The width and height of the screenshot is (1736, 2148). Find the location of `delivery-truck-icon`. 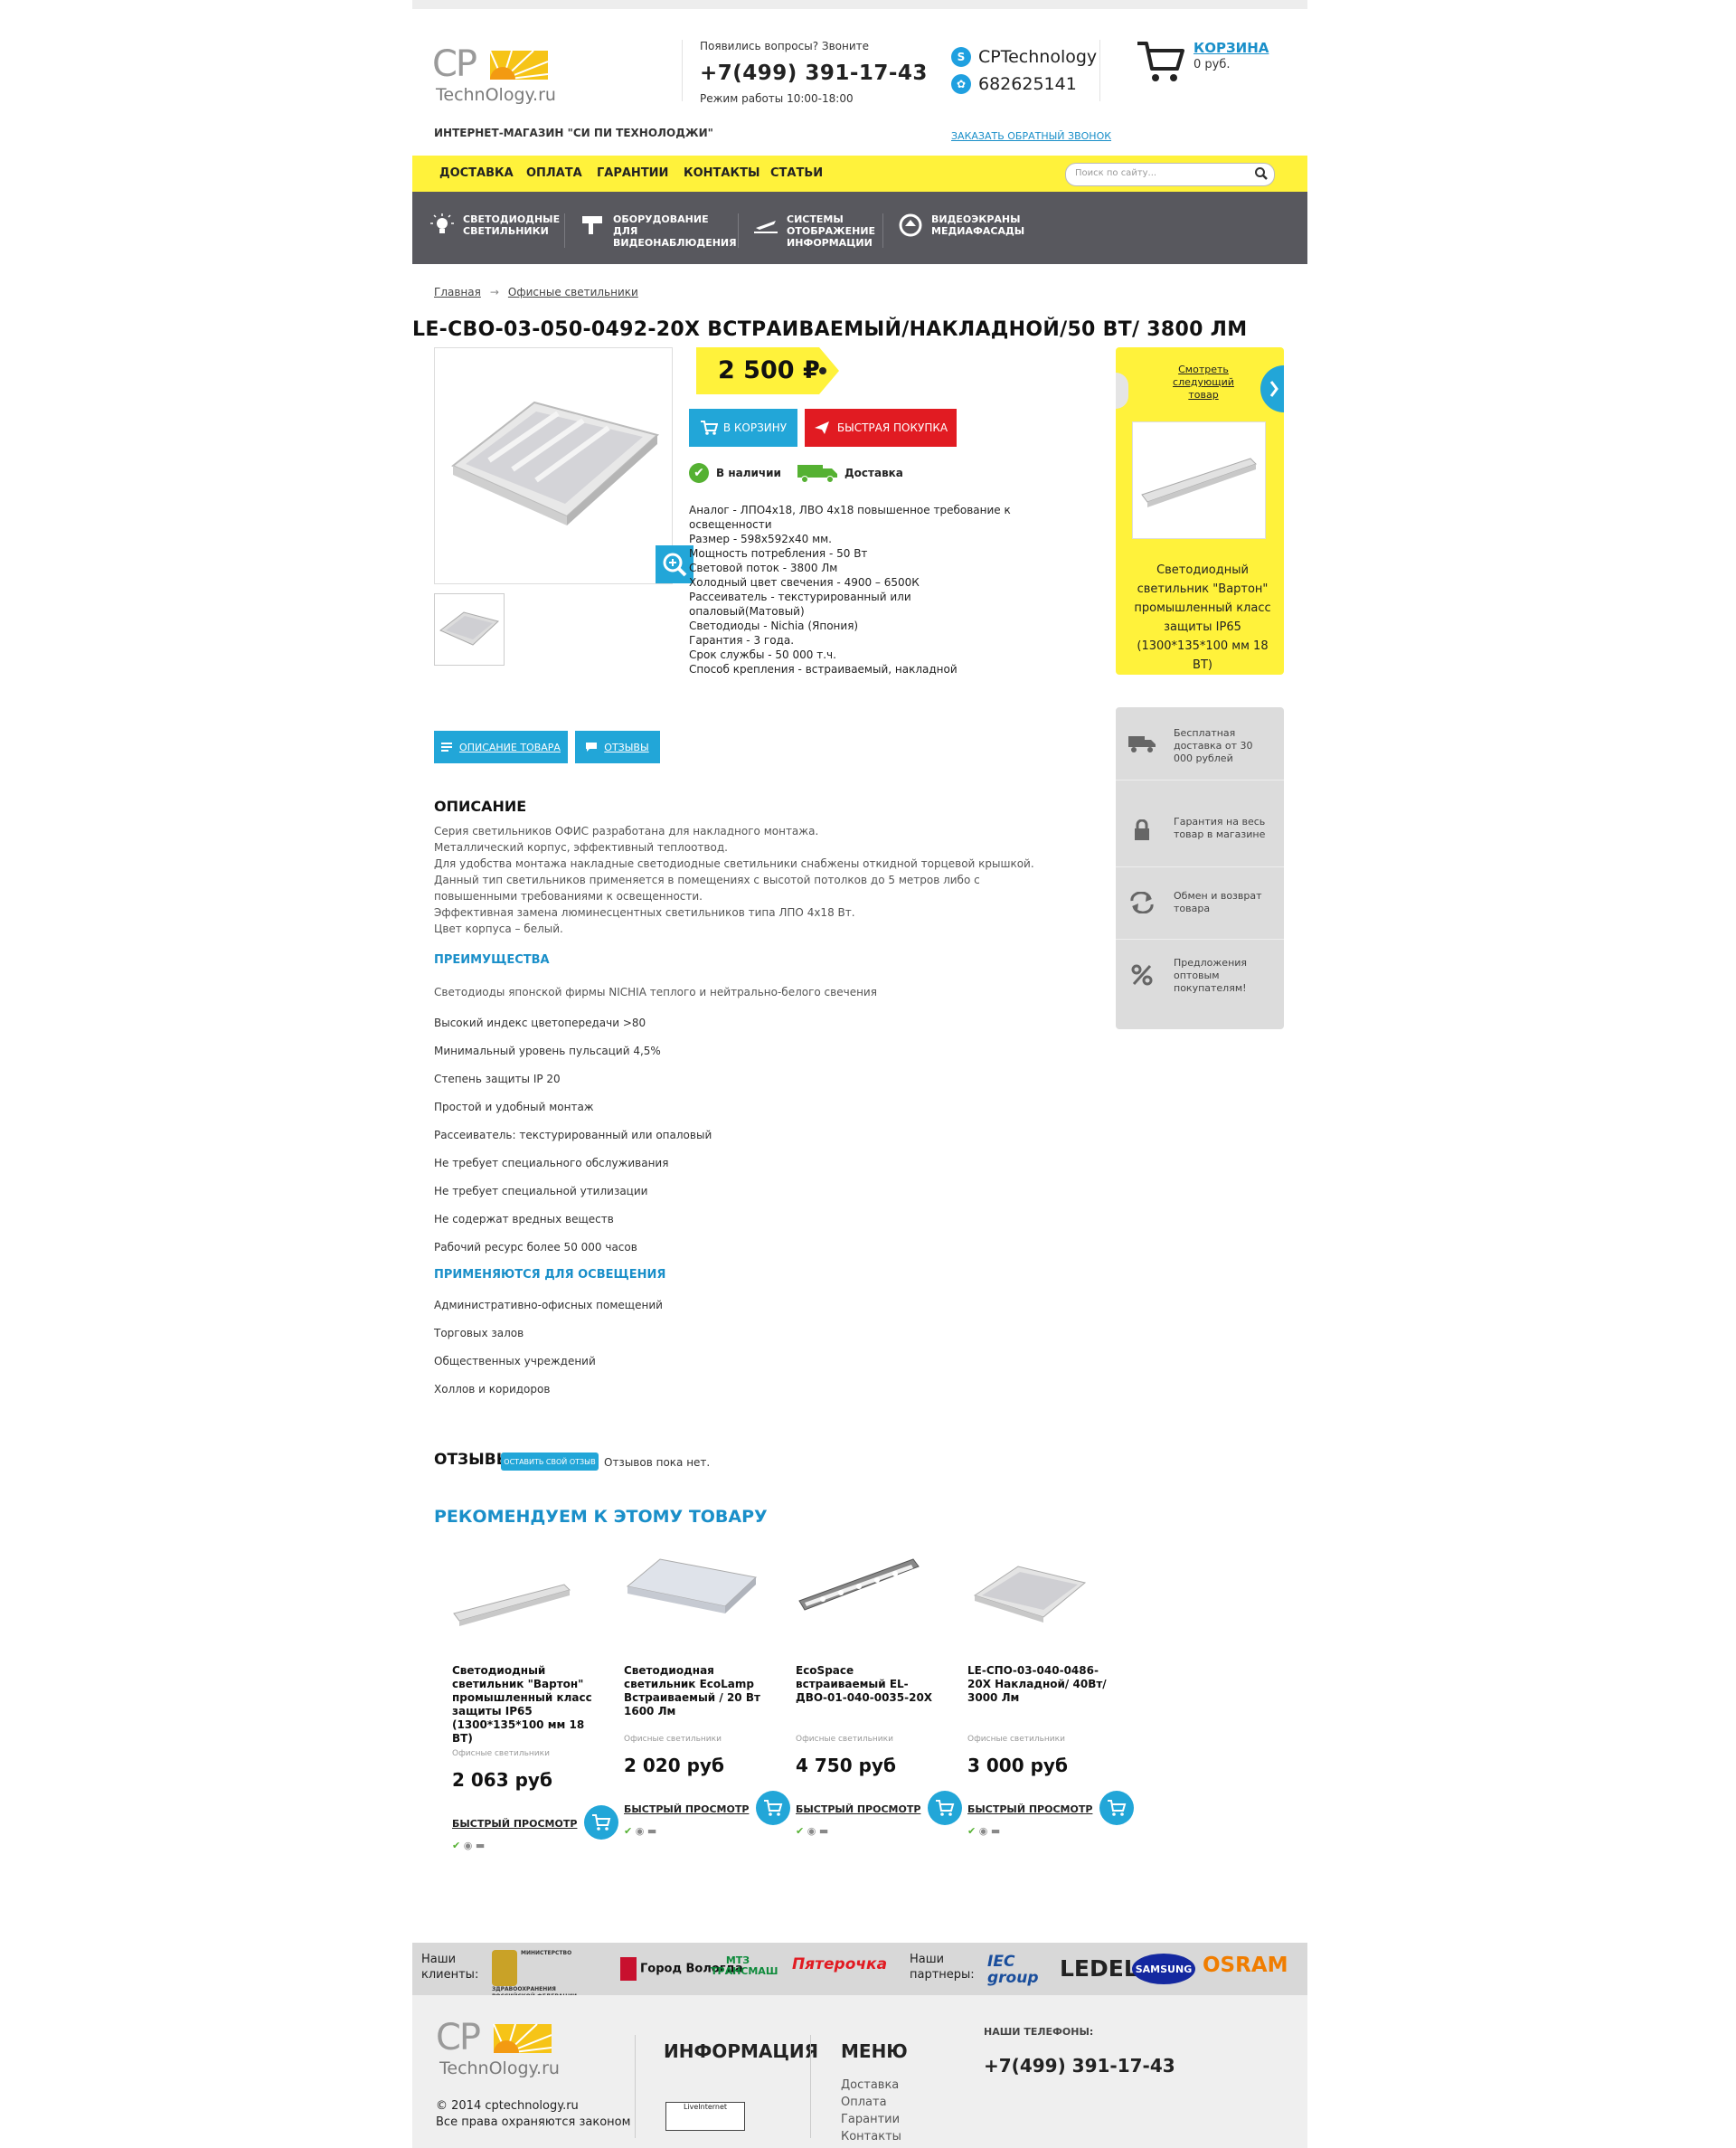

delivery-truck-icon is located at coordinates (817, 474).